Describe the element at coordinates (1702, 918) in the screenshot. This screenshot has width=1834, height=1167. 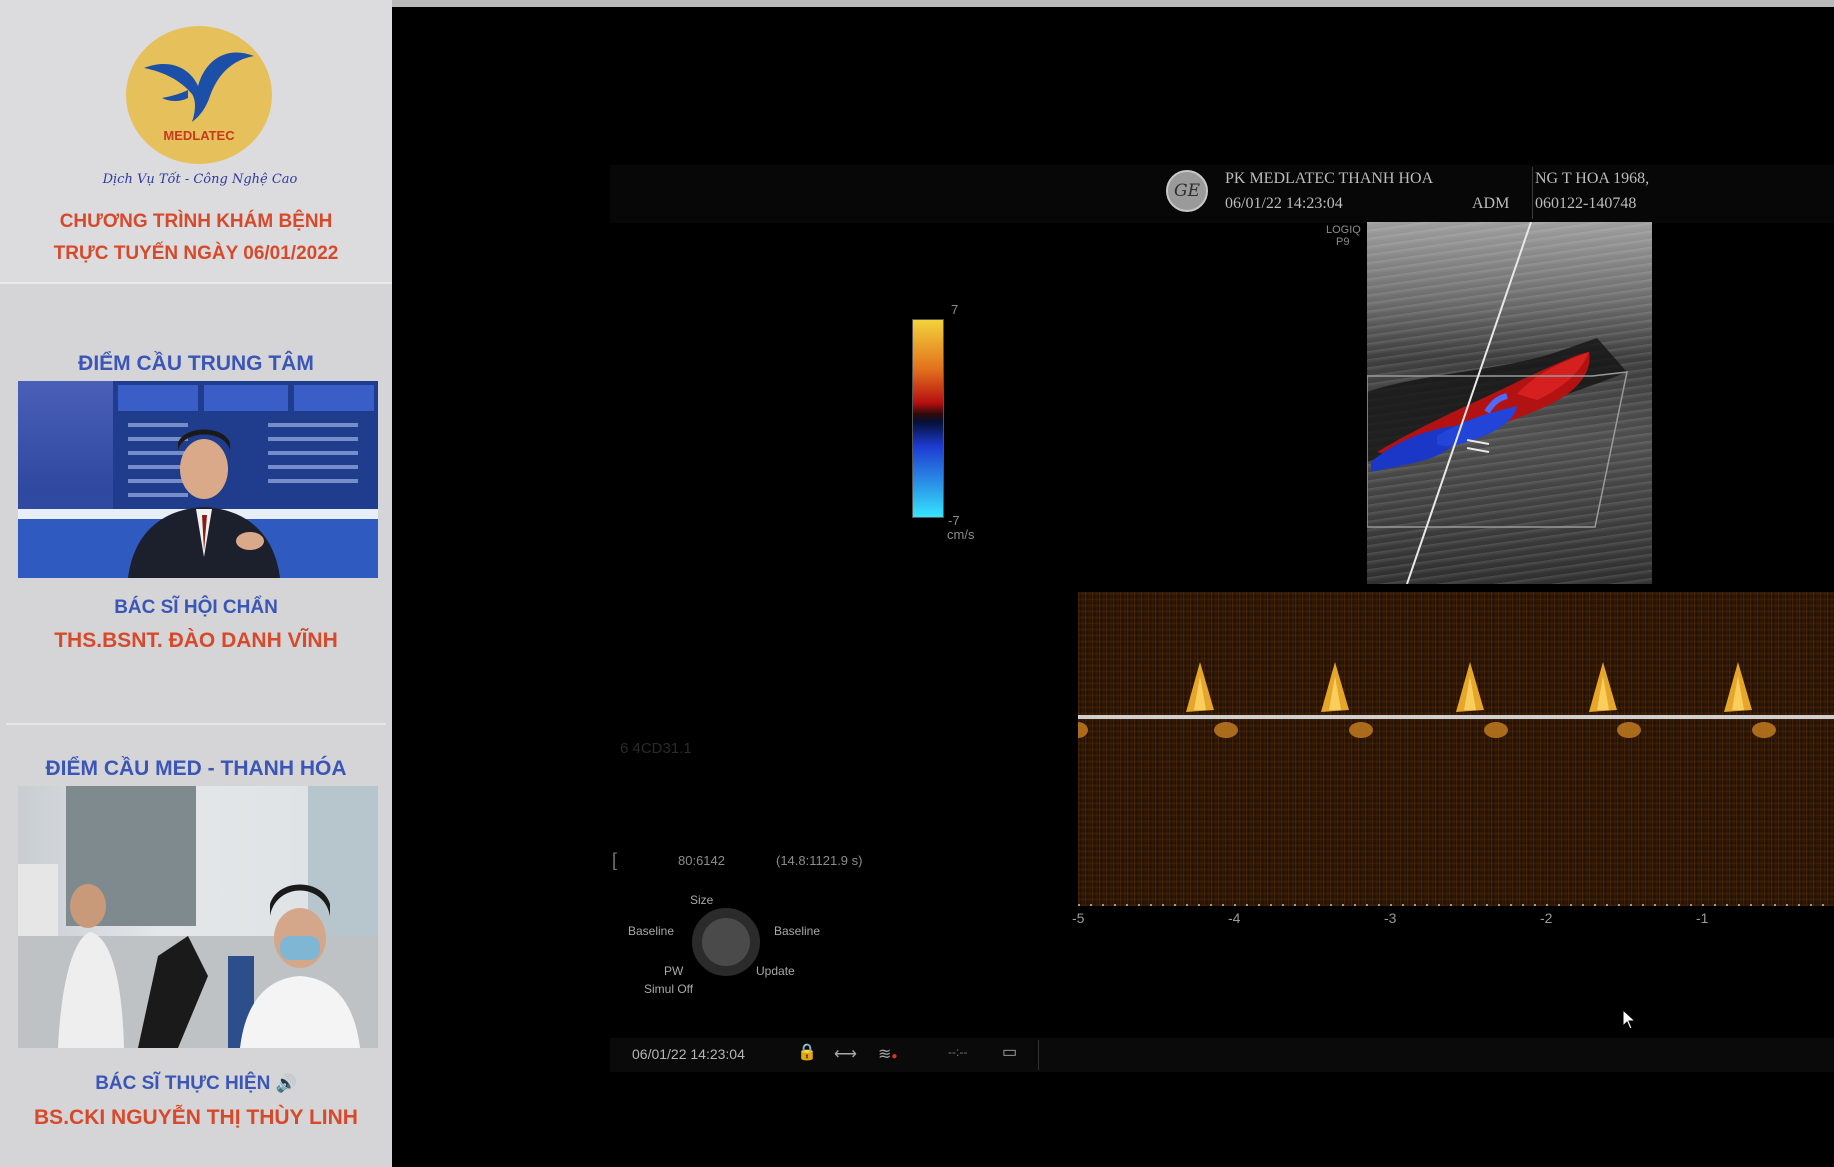
I see `time-axis-label: -1` at that location.